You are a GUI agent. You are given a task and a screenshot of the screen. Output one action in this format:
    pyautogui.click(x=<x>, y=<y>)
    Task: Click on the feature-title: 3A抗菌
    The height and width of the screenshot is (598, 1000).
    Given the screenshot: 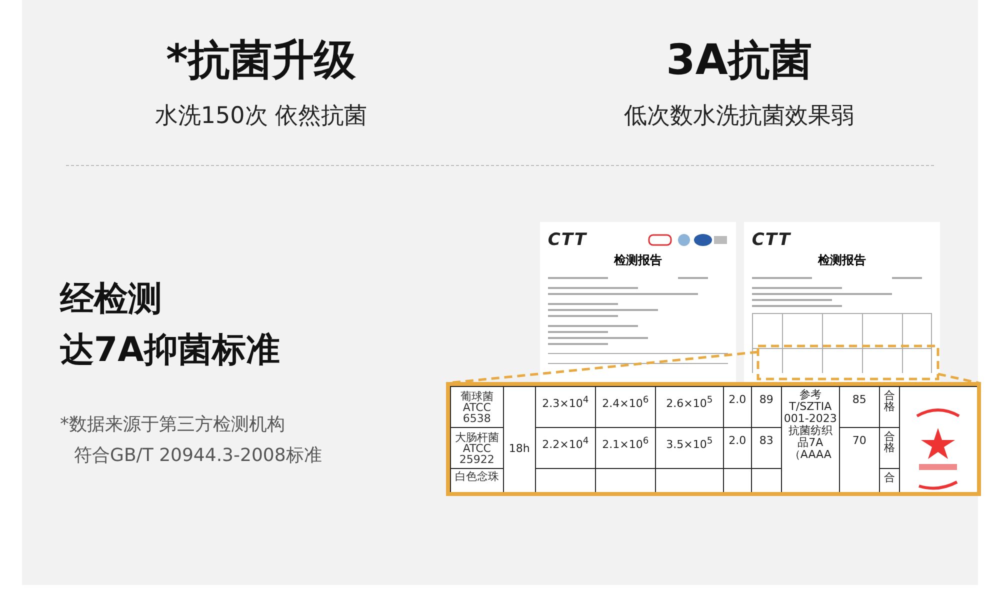 What is the action you would take?
    pyautogui.click(x=739, y=60)
    